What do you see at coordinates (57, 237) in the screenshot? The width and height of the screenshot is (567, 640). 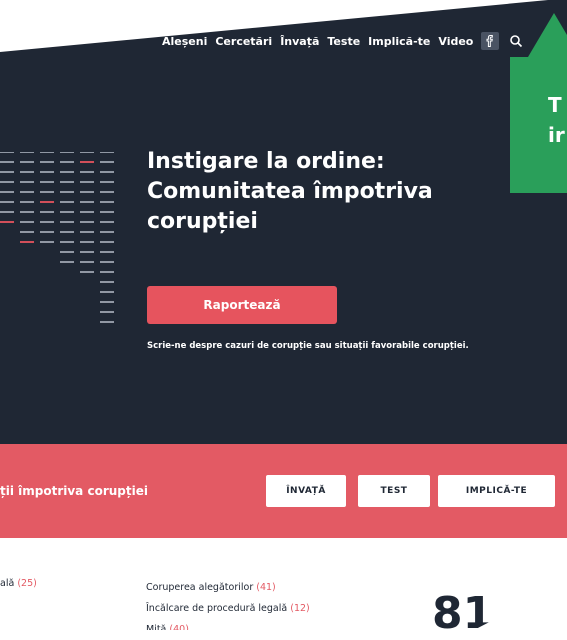 I see `decorative-dash-pattern` at bounding box center [57, 237].